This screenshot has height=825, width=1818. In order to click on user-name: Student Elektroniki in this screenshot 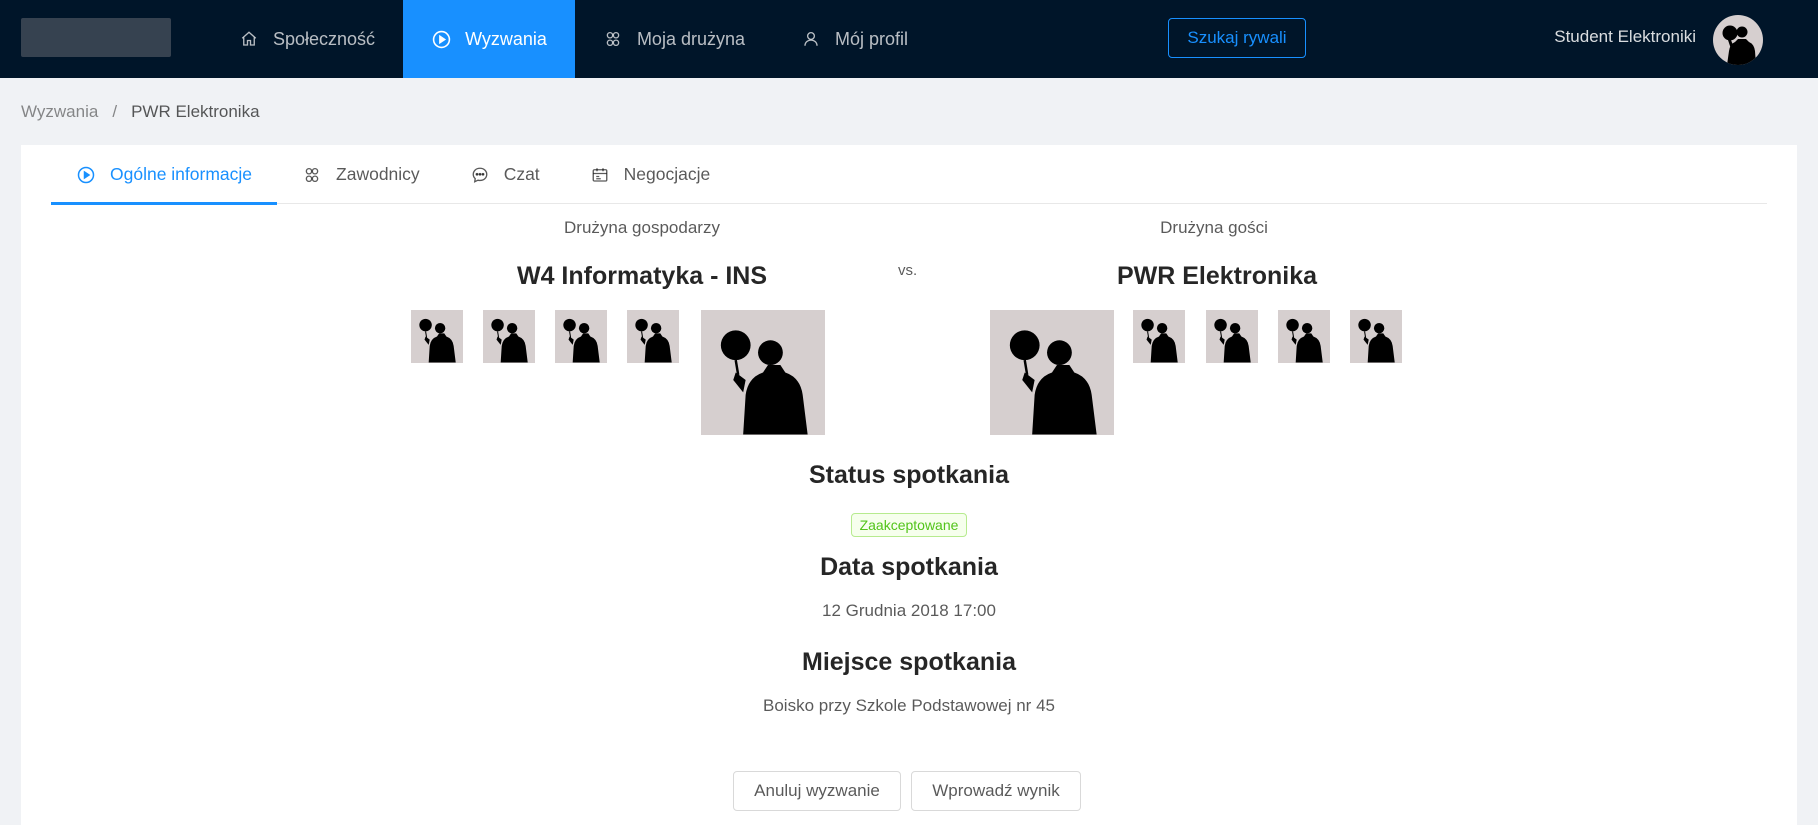, I will do `click(1625, 37)`.